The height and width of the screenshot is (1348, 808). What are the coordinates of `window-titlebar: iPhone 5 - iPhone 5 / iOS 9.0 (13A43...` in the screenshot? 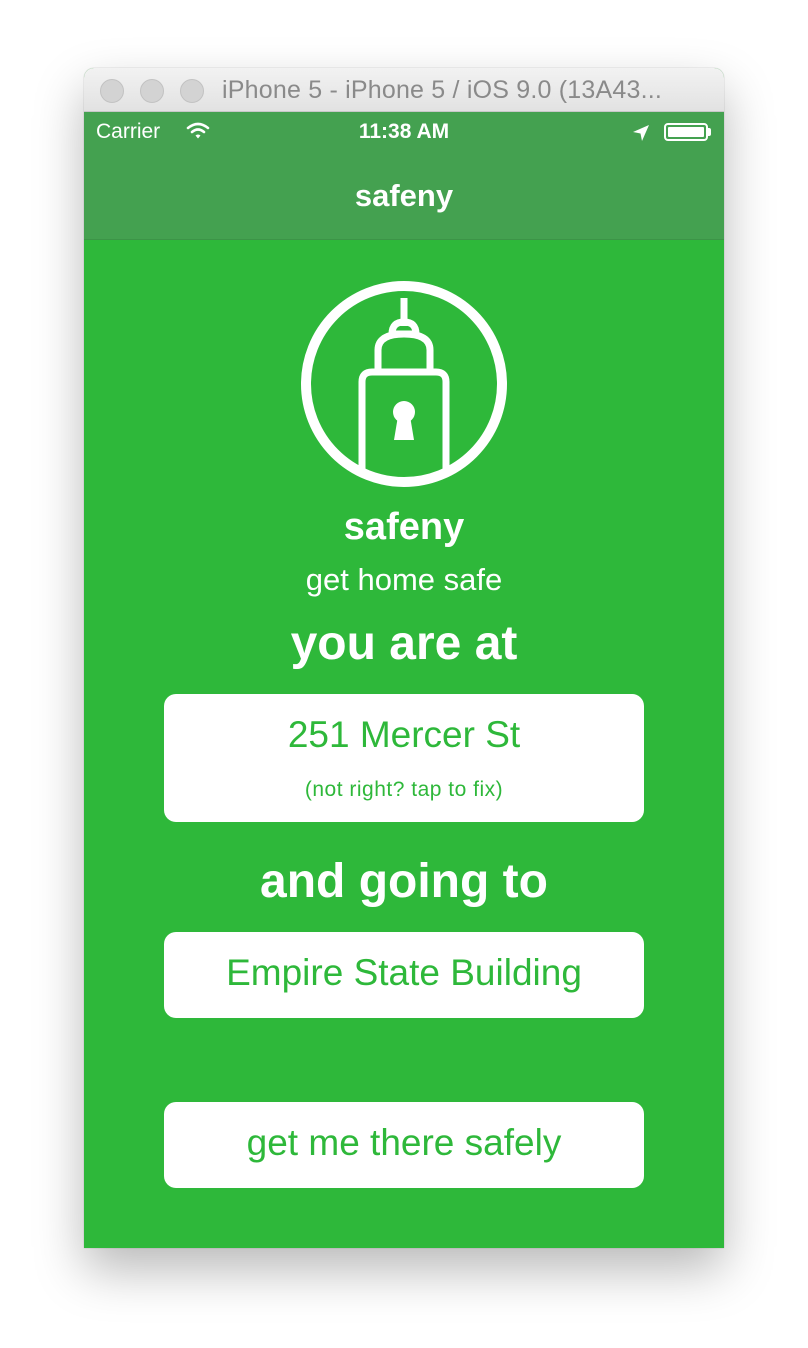 It's located at (404, 90).